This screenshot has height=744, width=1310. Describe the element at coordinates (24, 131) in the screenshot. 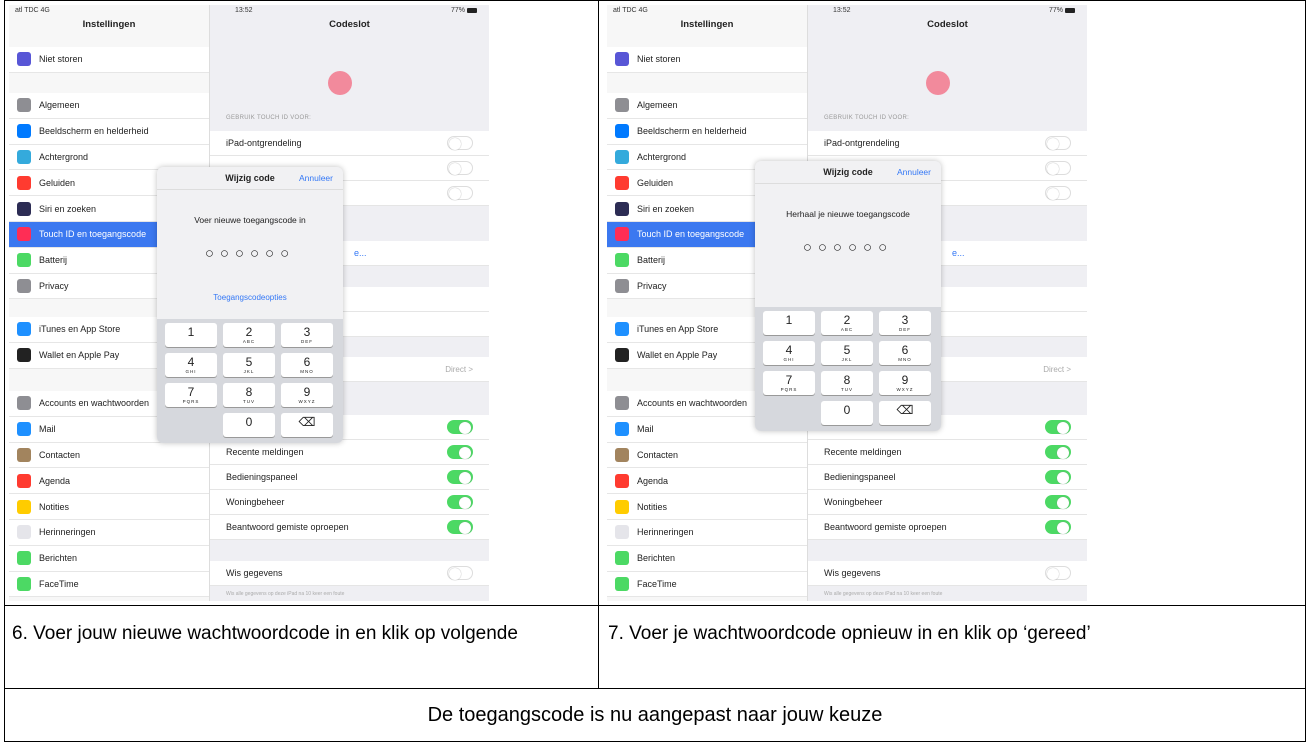

I see `aa-icon` at that location.